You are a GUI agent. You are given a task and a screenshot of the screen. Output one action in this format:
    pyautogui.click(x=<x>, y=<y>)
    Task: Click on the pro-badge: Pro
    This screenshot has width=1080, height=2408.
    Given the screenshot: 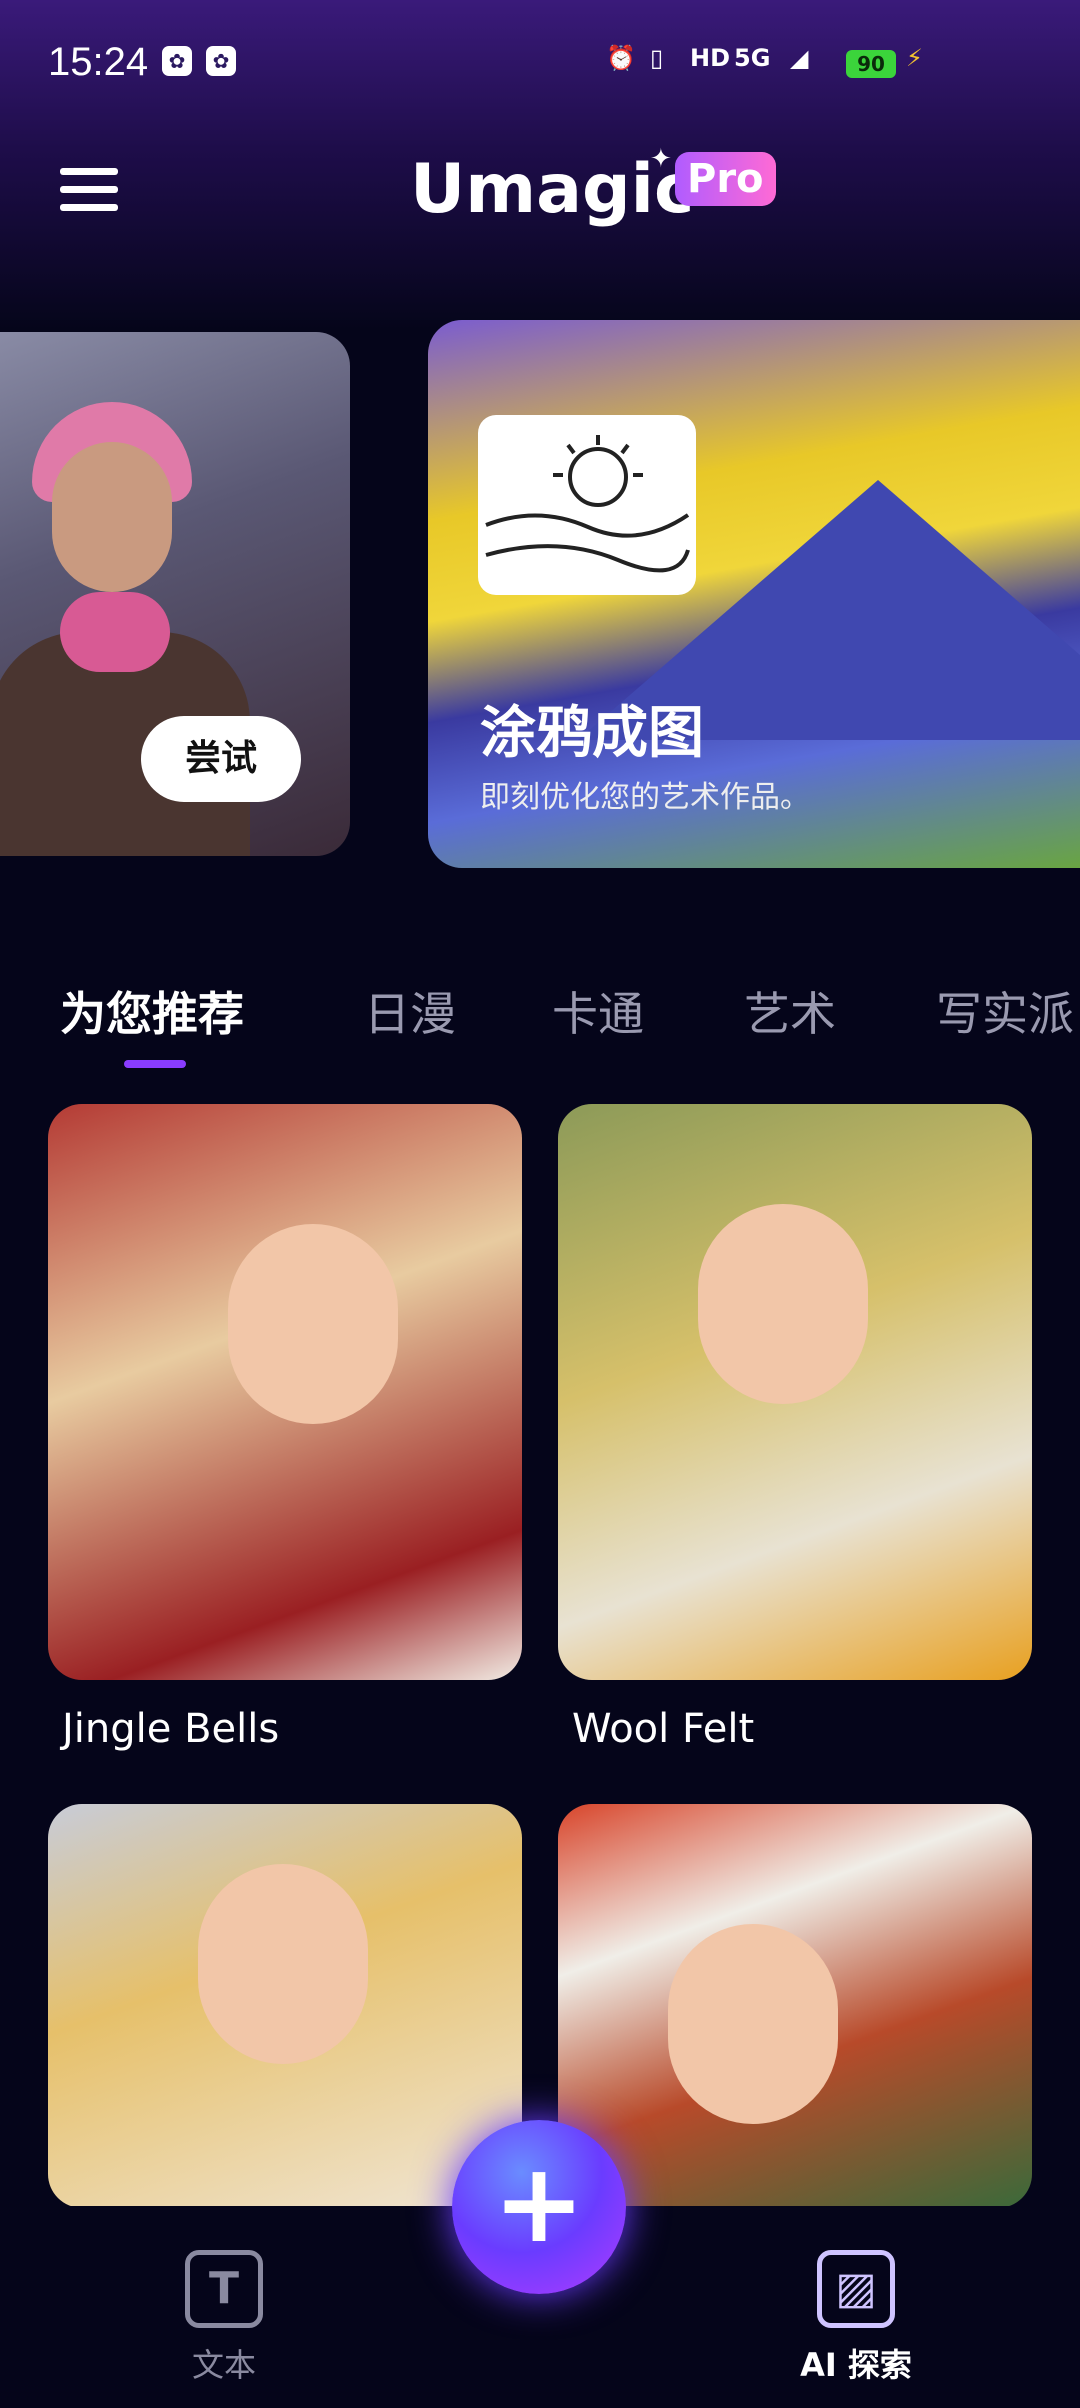 What is the action you would take?
    pyautogui.click(x=725, y=179)
    